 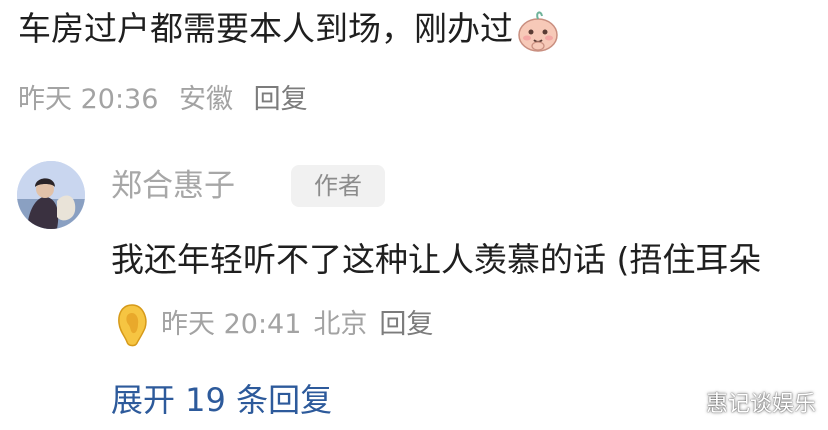 What do you see at coordinates (265, 28) in the screenshot?
I see `top-comment-text: 车房过户都需要本人到场，刚办过` at bounding box center [265, 28].